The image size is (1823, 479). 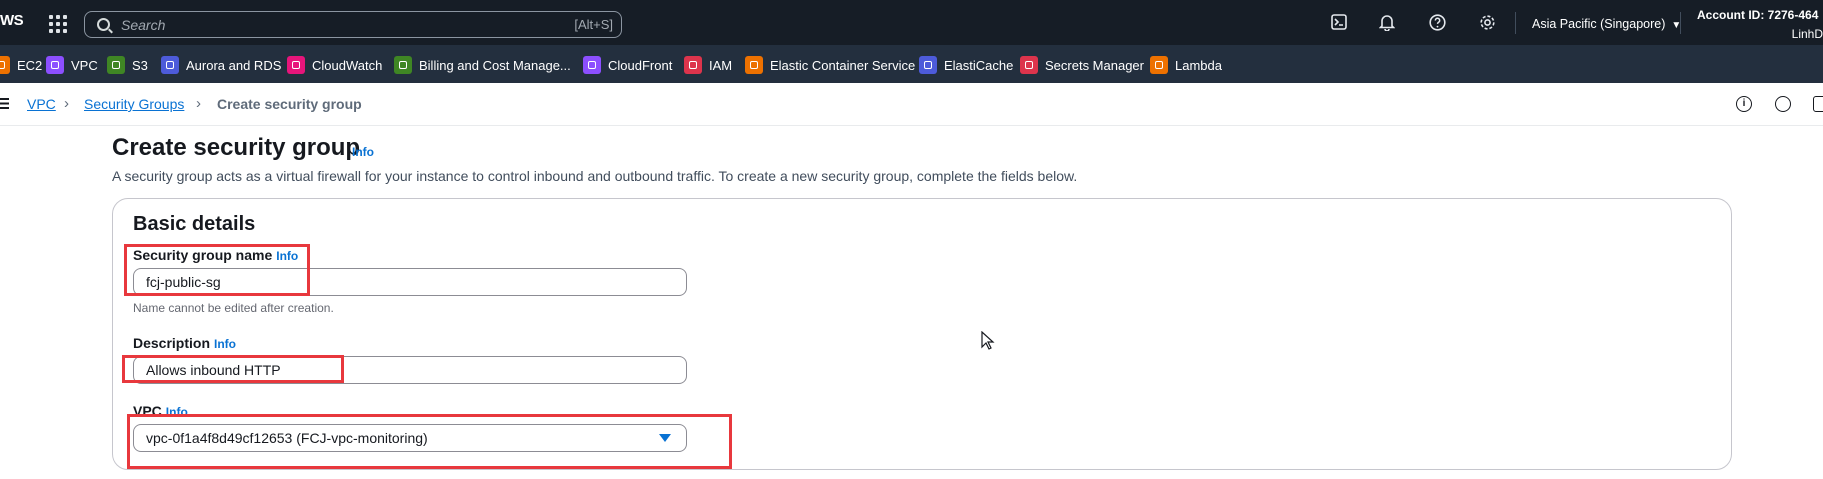 What do you see at coordinates (4, 103) in the screenshot?
I see `menu-hamburger-icon` at bounding box center [4, 103].